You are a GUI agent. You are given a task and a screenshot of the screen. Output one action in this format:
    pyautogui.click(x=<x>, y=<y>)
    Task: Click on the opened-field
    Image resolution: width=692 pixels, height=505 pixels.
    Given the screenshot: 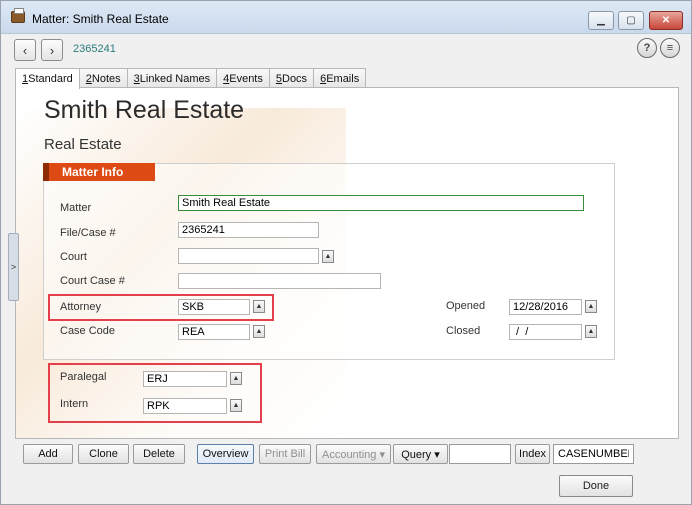 What is the action you would take?
    pyautogui.click(x=545, y=307)
    